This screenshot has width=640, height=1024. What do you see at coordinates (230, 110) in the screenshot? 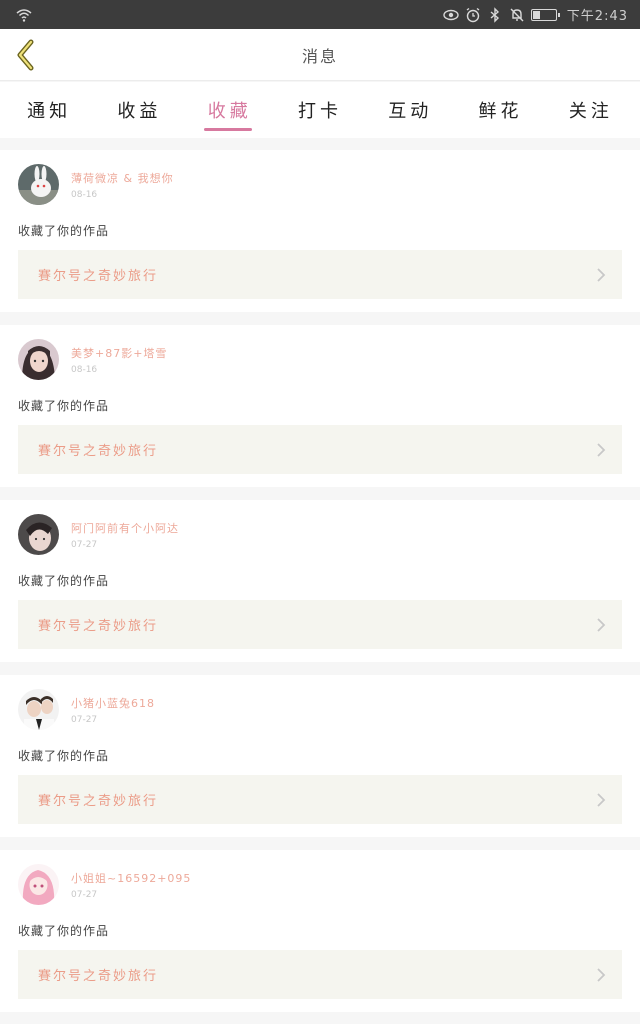
I see `tab-favorites: 收藏` at bounding box center [230, 110].